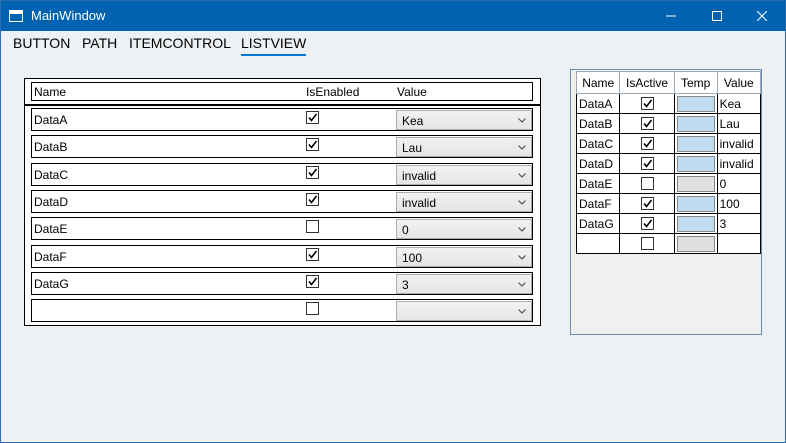 Image resolution: width=786 pixels, height=443 pixels. Describe the element at coordinates (464, 147) in the screenshot. I see `value-combobox: Lau` at that location.